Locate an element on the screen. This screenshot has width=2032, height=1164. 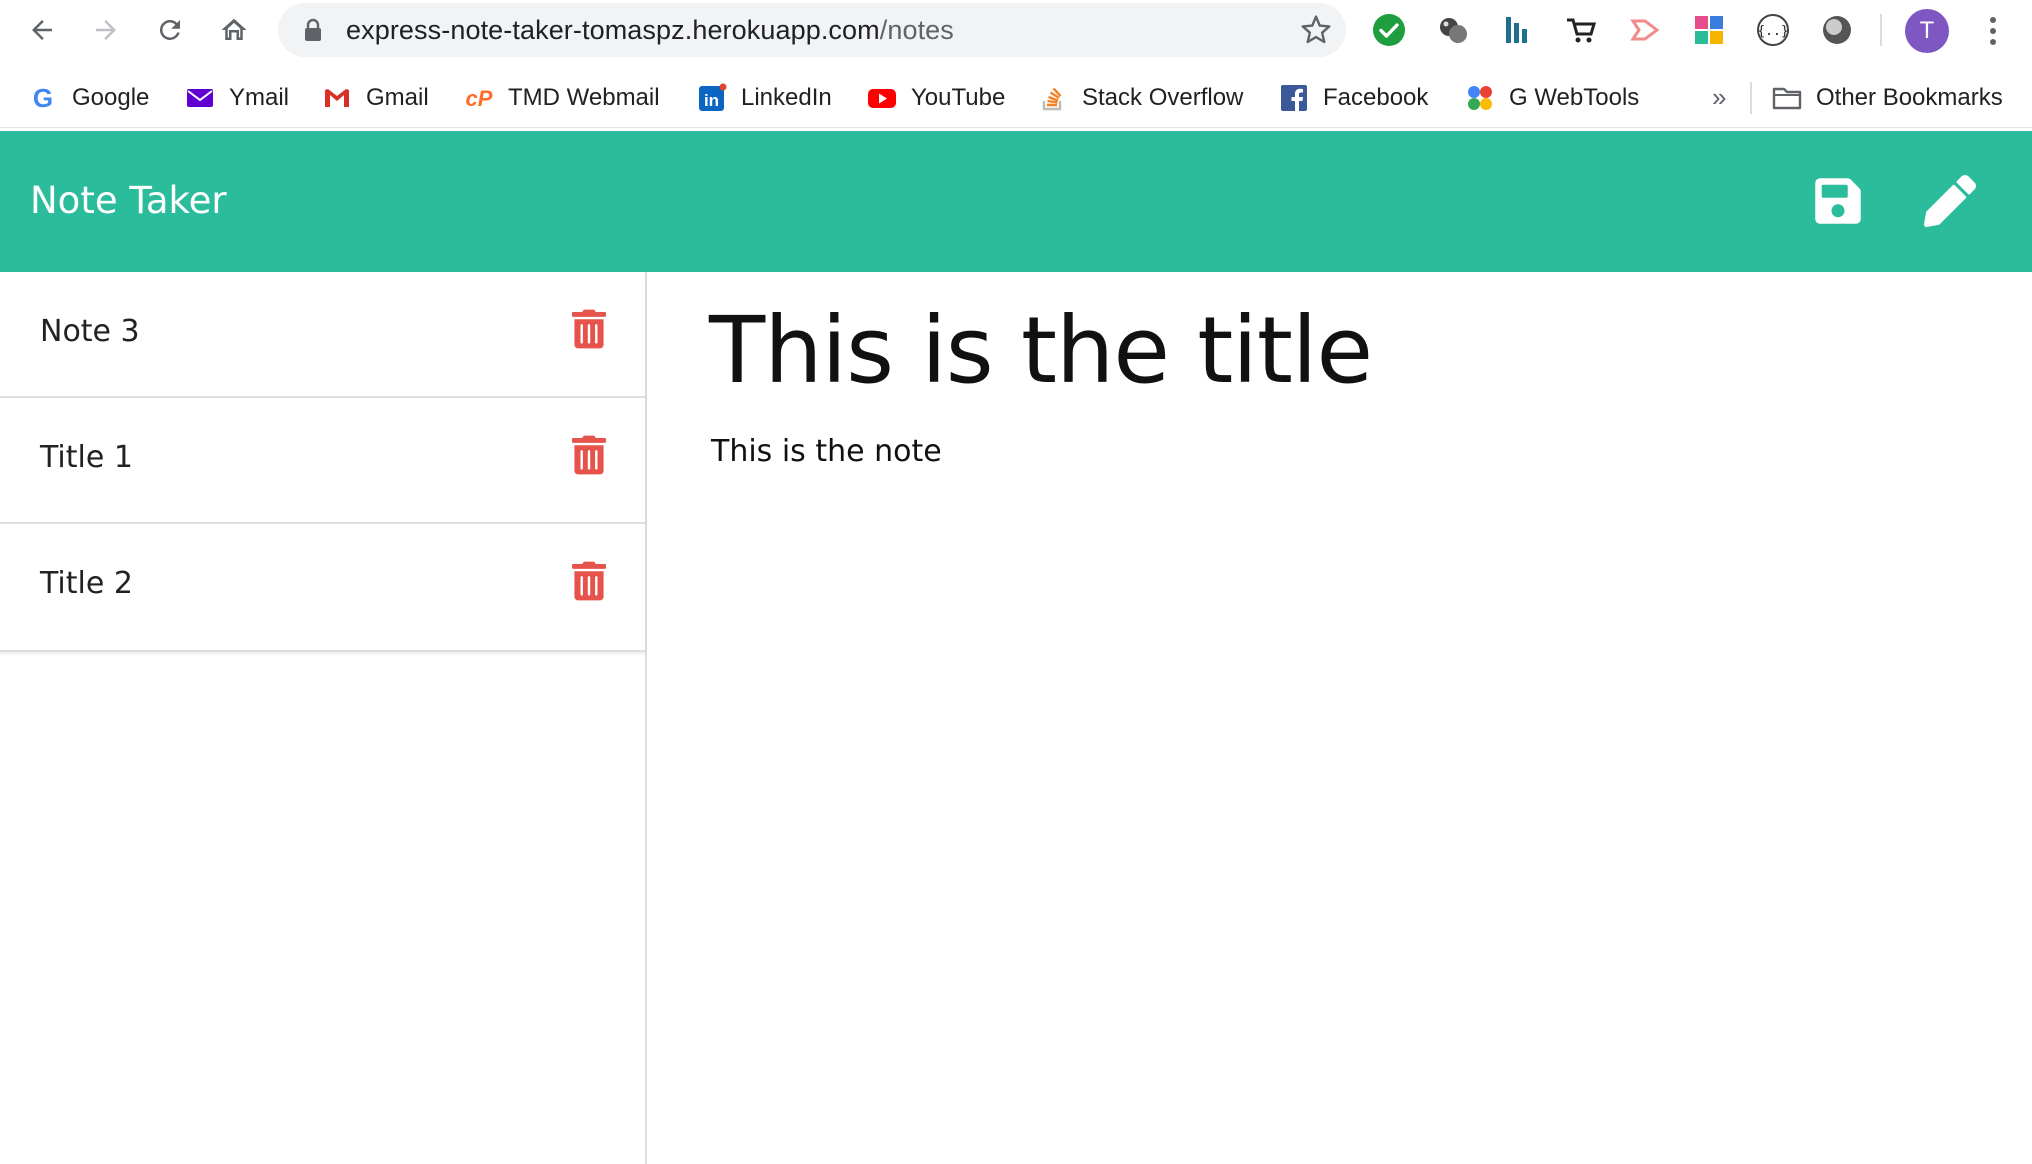
svg-text: G is located at coordinates (43, 98).